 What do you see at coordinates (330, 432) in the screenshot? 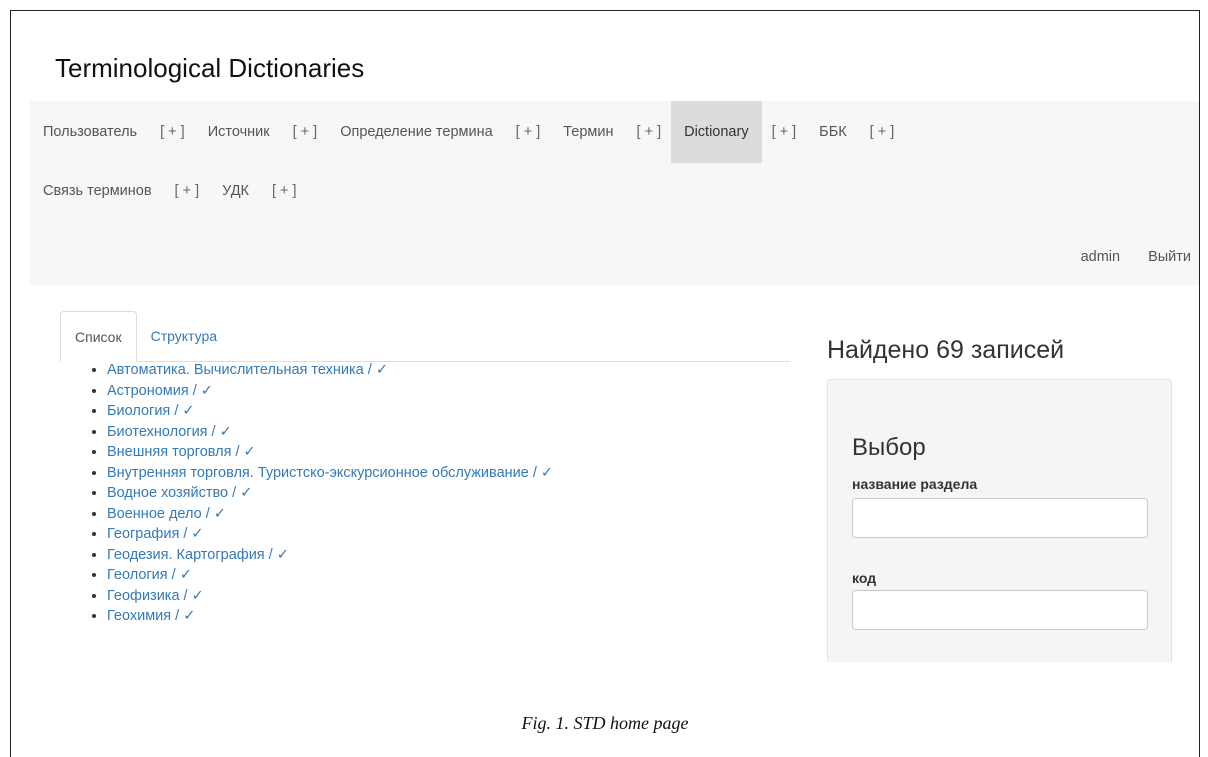
I see `list-item: Биотехнология / ✓` at bounding box center [330, 432].